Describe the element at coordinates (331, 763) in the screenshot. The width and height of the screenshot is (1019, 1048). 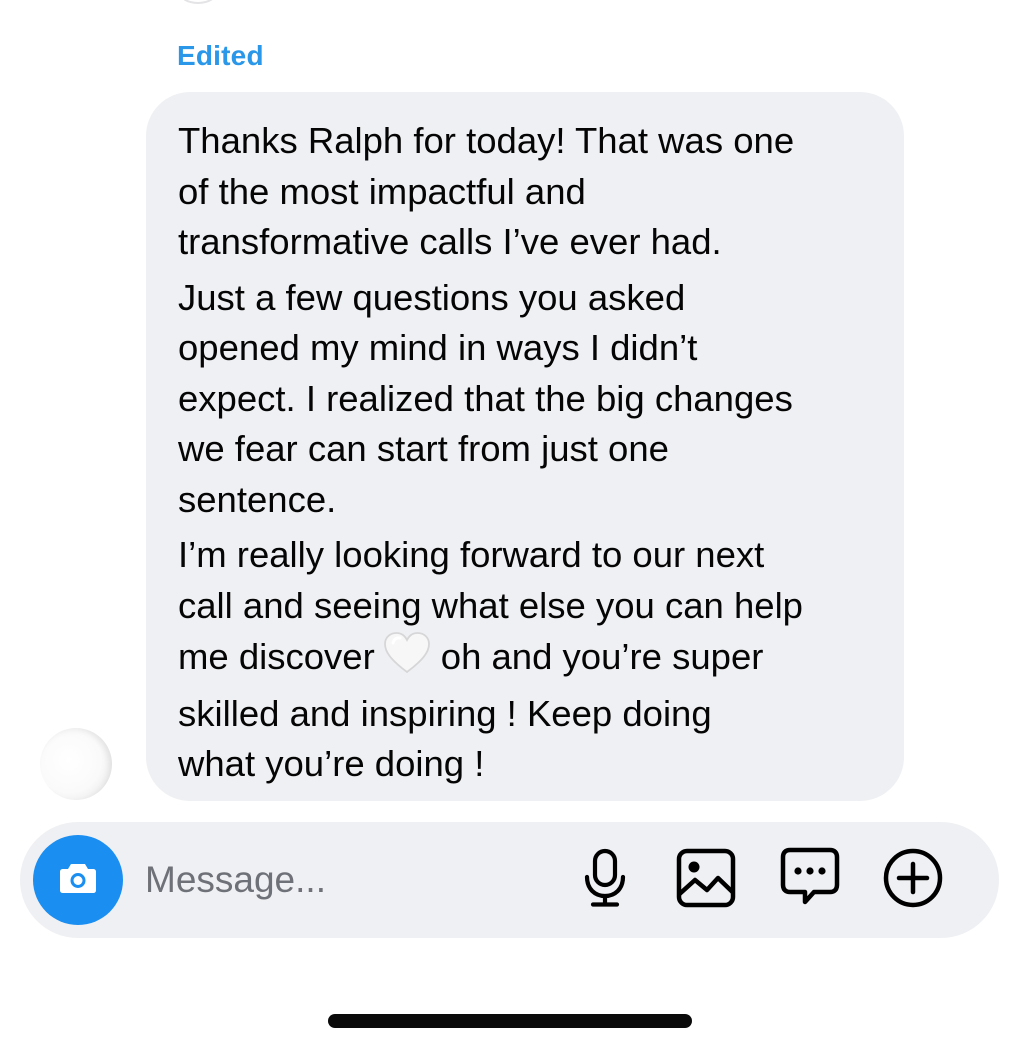
I see `message-line: what you’re doing !` at that location.